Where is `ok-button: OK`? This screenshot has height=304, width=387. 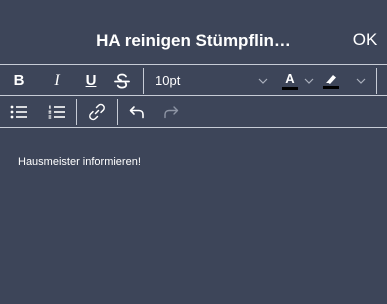
ok-button: OK is located at coordinates (365, 40).